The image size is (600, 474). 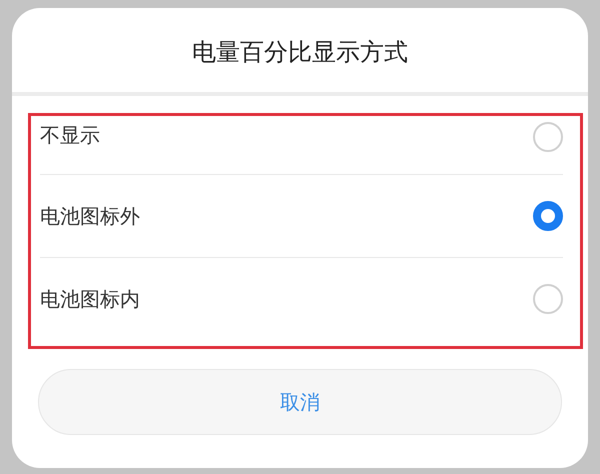 I want to click on option-label: 电池图标内, so click(x=90, y=299).